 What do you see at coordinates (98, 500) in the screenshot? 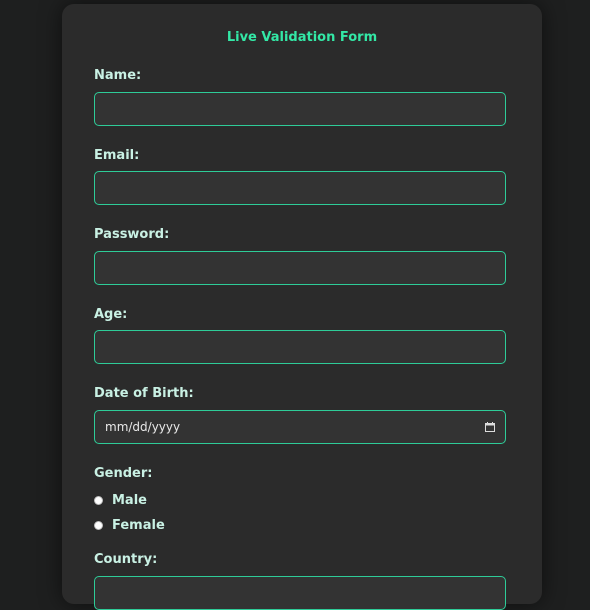
I see `radio-male` at bounding box center [98, 500].